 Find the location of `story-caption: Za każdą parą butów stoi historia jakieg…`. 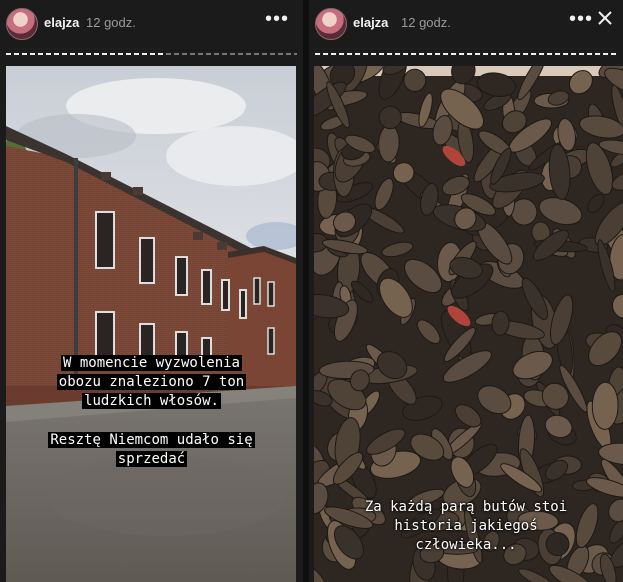

story-caption: Za każdą parą butów stoi historia jakieg… is located at coordinates (466, 526).